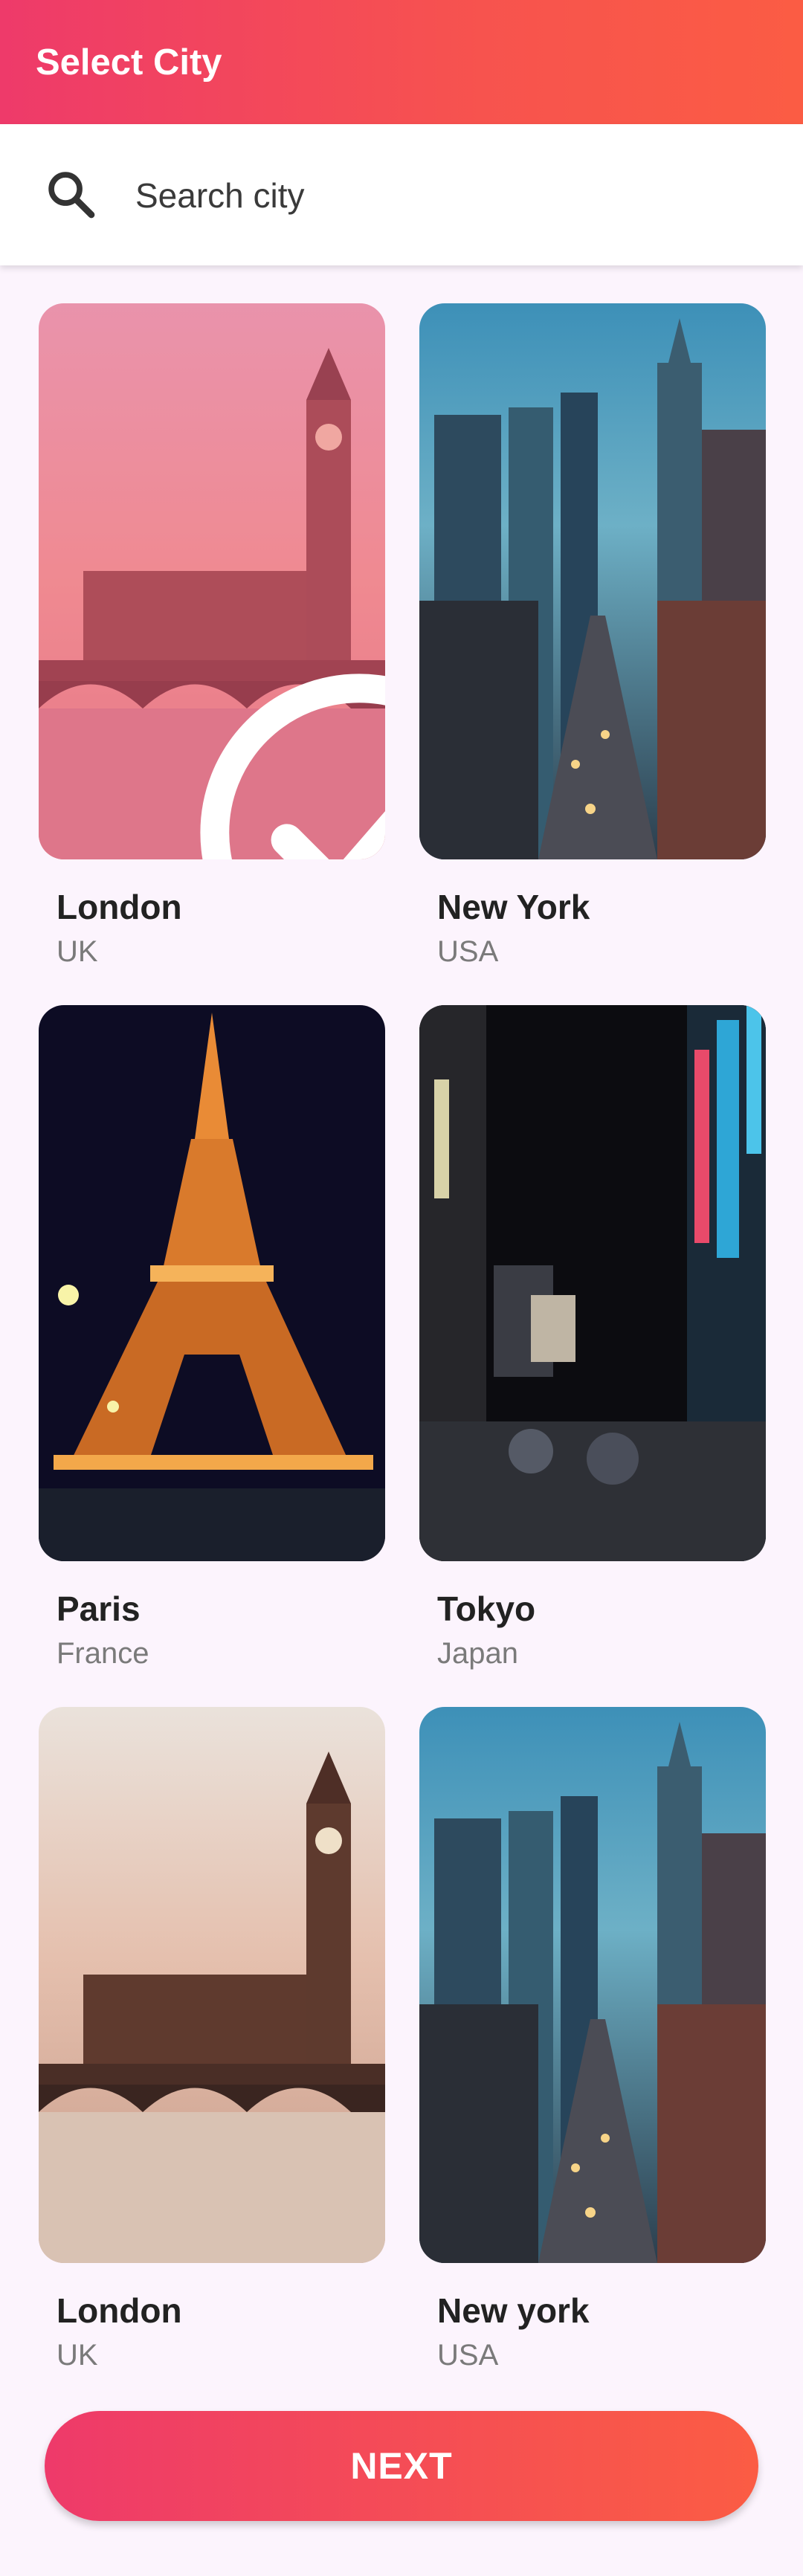 The width and height of the screenshot is (803, 2576). Describe the element at coordinates (477, 1653) in the screenshot. I see `city-country: Japan` at that location.